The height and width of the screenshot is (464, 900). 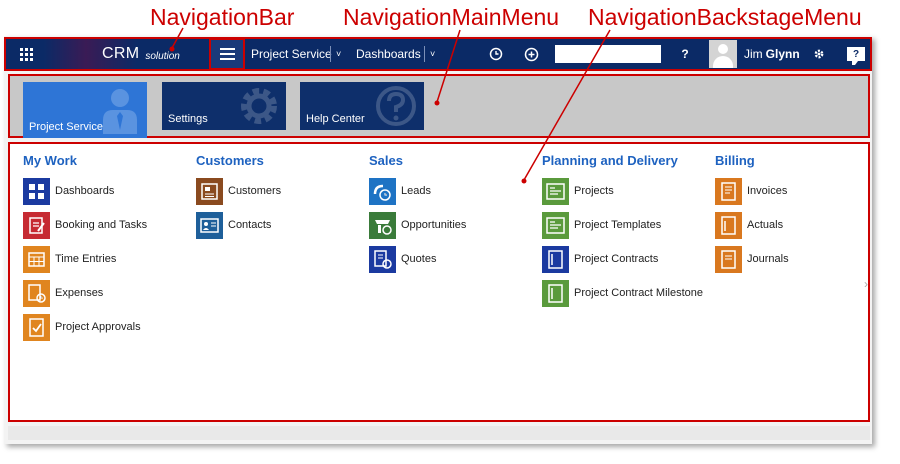 What do you see at coordinates (362, 106) in the screenshot?
I see `tile-help-center: Help Center` at bounding box center [362, 106].